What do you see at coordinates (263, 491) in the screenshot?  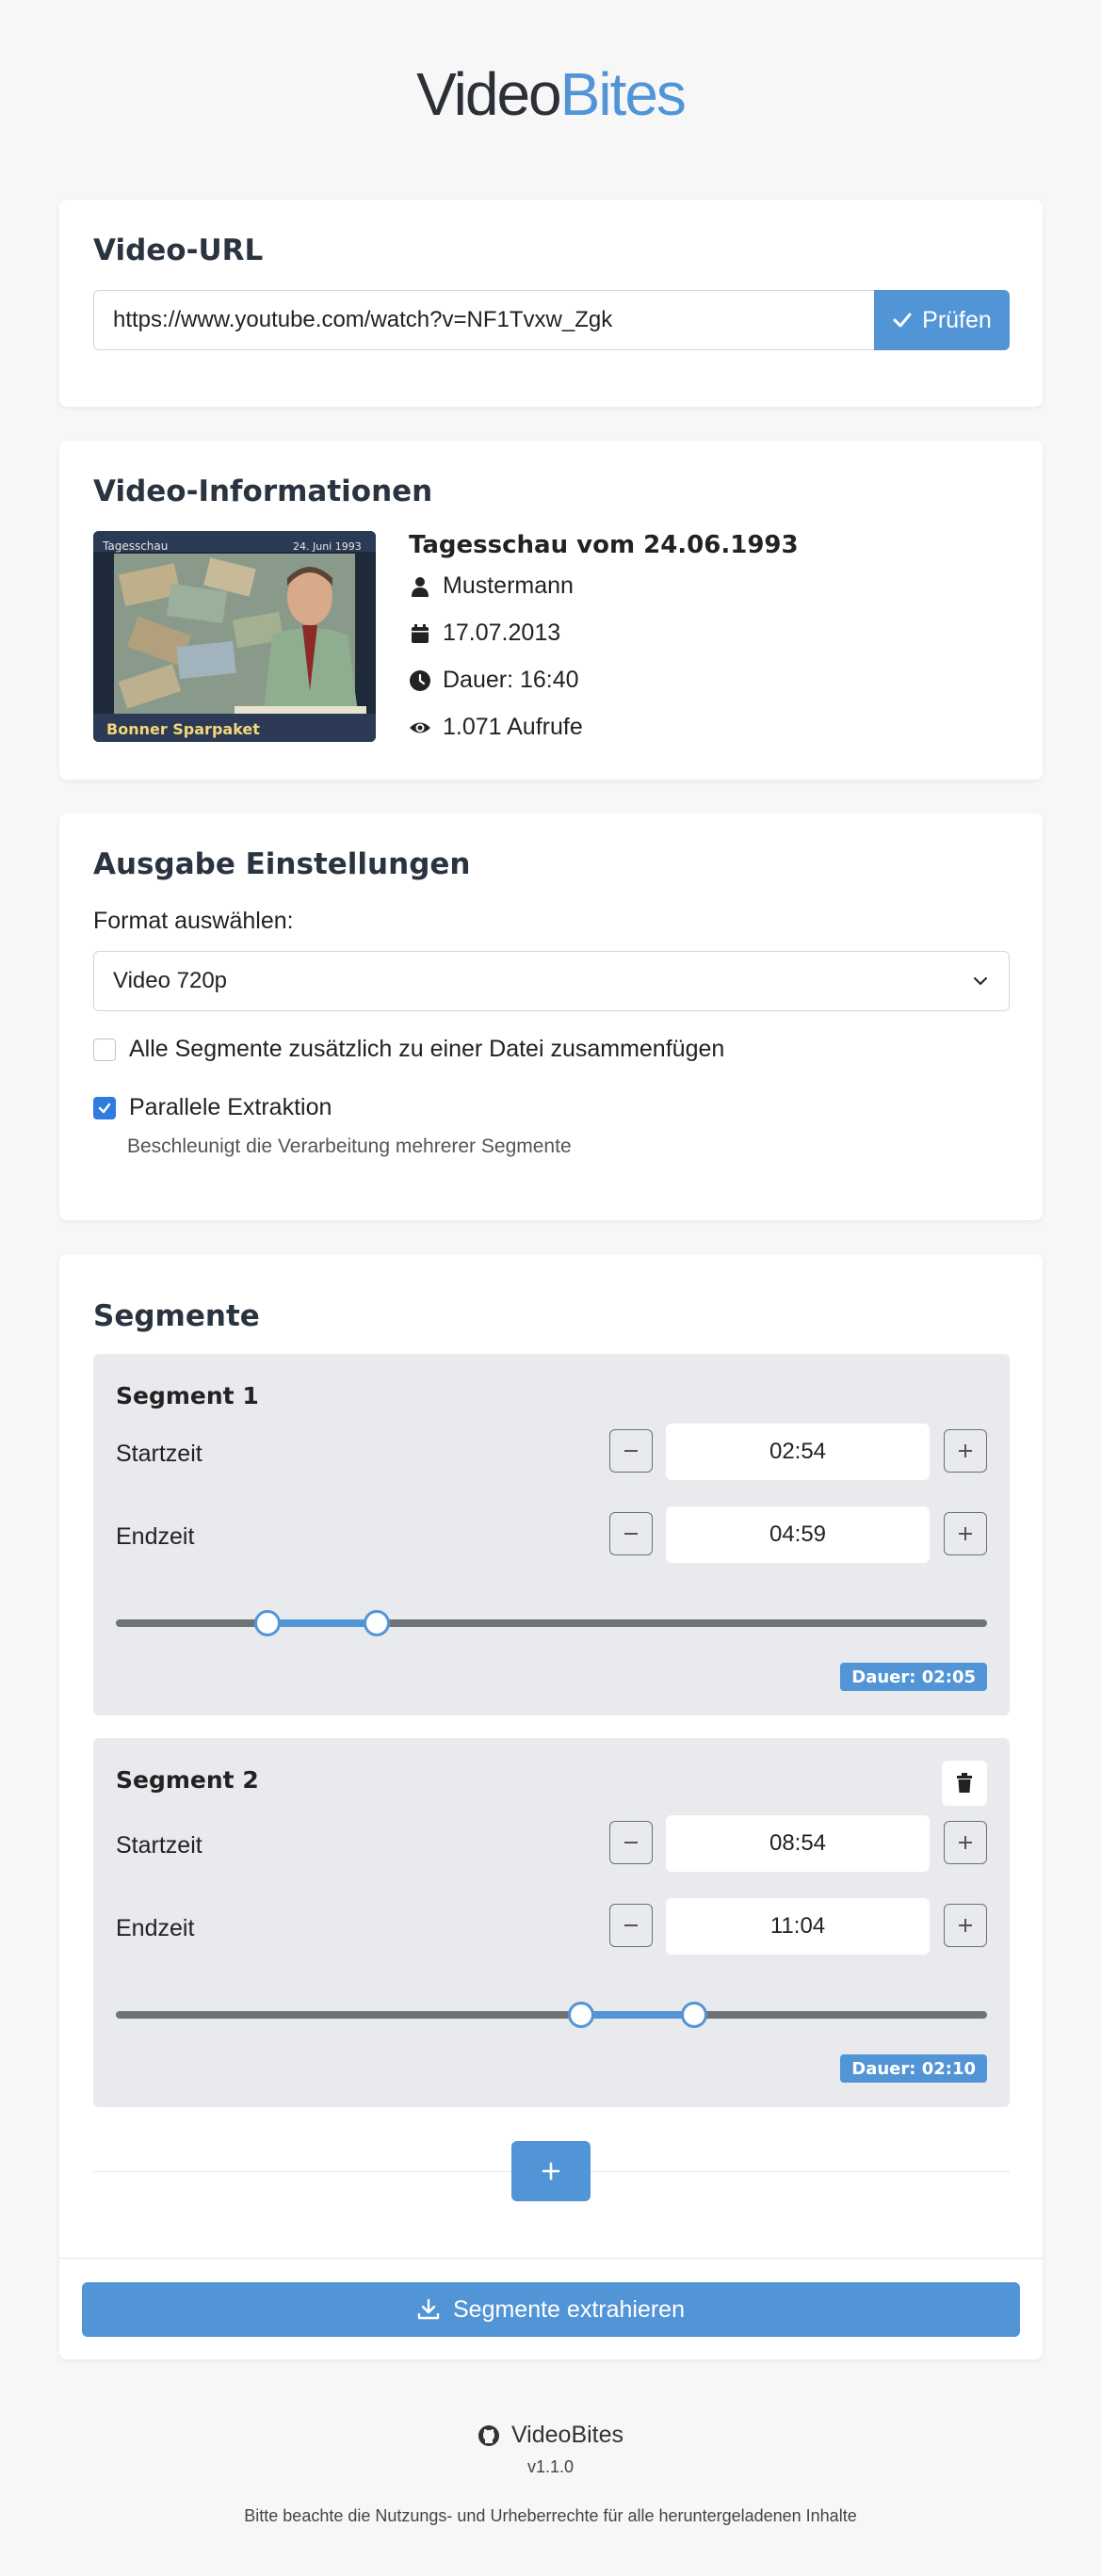 I see `video-info-heading: Video-Informationen` at bounding box center [263, 491].